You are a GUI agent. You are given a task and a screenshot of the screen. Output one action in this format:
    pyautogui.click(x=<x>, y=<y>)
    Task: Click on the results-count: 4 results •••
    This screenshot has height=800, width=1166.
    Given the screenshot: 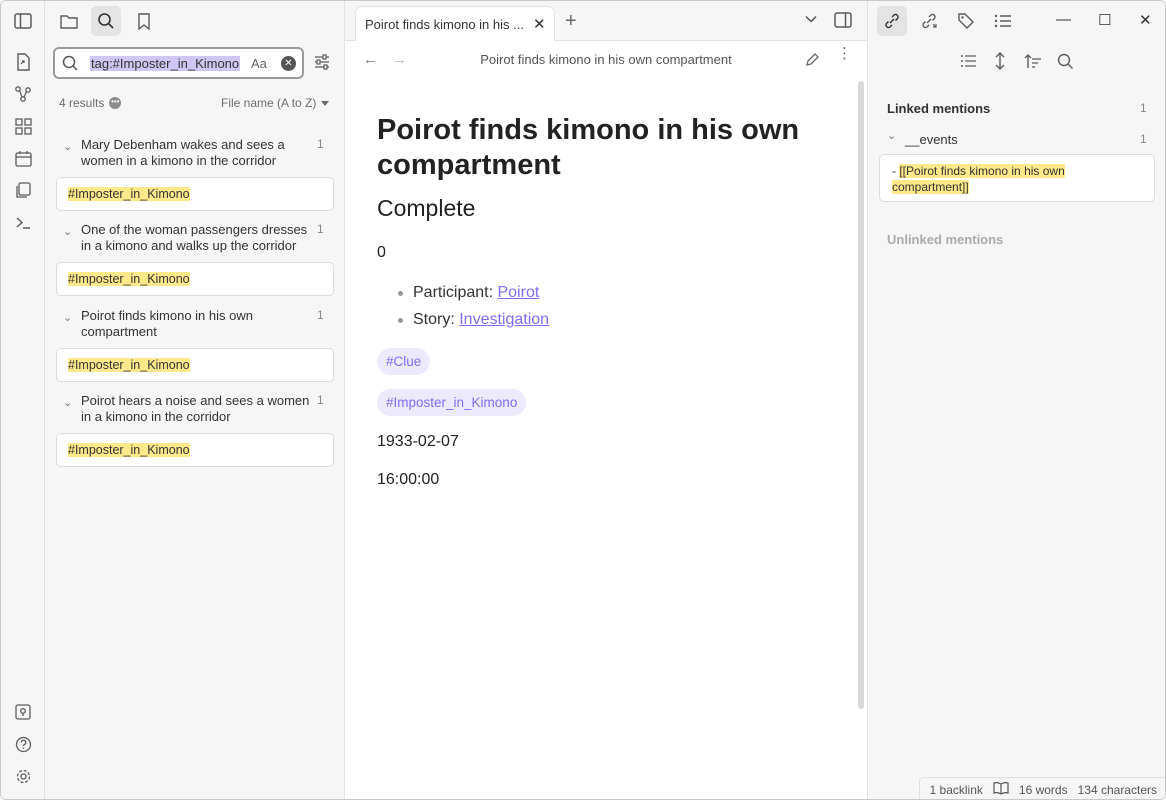 What is the action you would take?
    pyautogui.click(x=90, y=103)
    